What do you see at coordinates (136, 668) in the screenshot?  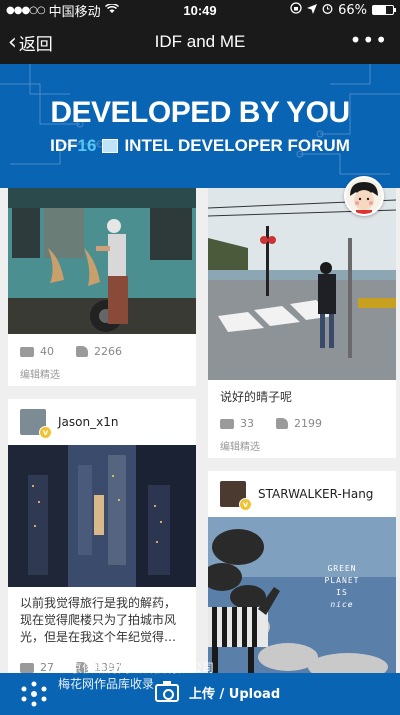 I see `watermark-company: 北京俊斯特网络科技有限公司` at bounding box center [136, 668].